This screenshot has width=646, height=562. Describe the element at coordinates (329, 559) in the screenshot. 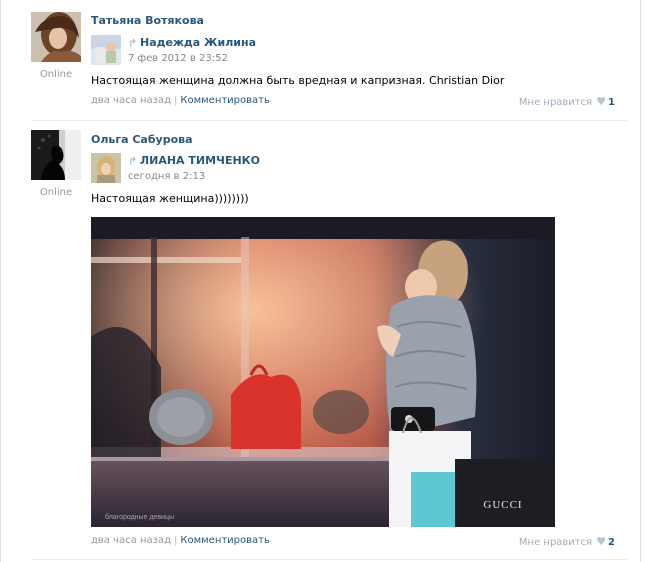

I see `post-divider` at that location.